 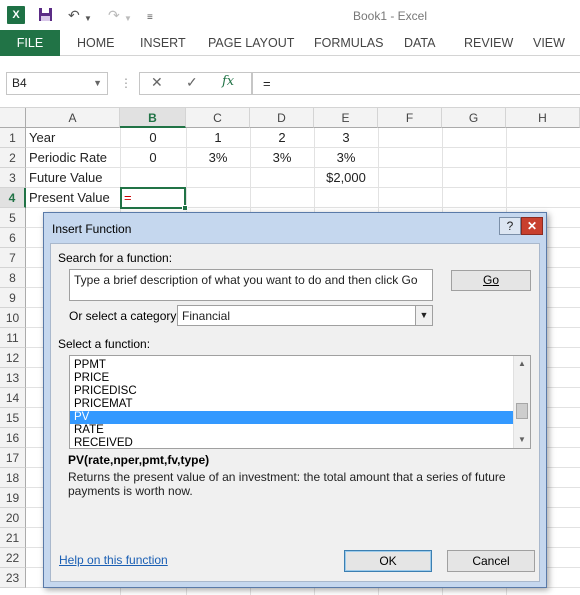 I want to click on col-header-f: F, so click(x=410, y=118).